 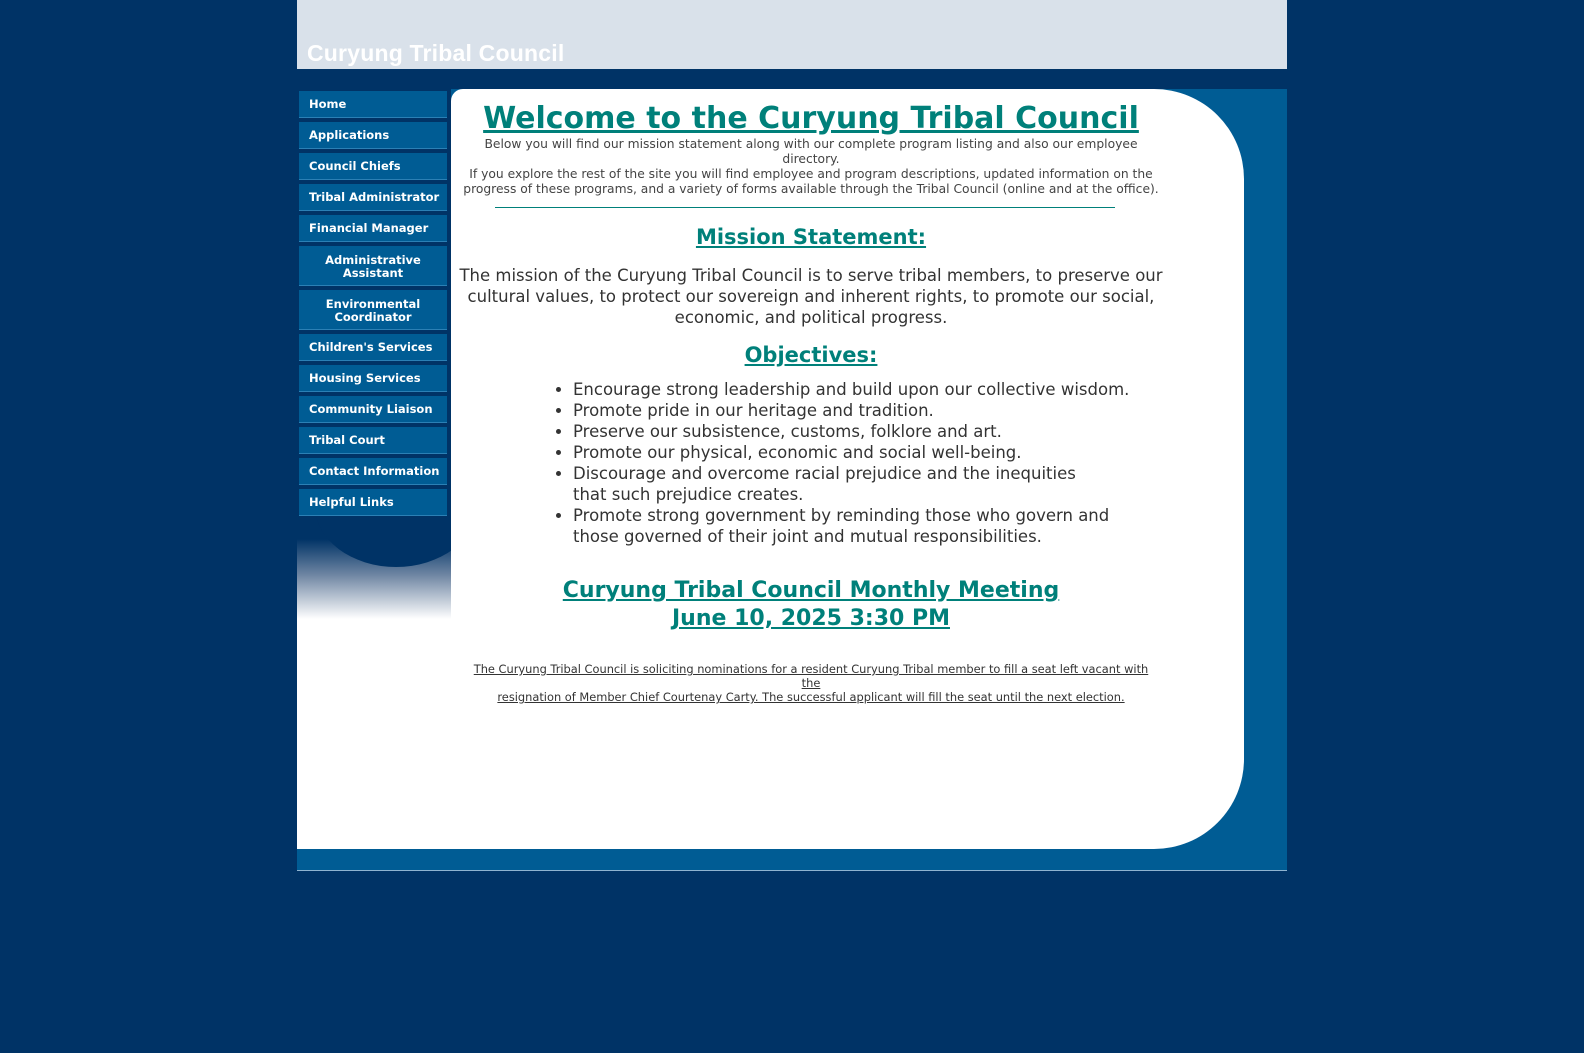 What do you see at coordinates (373, 135) in the screenshot?
I see `nav-item-applications: Applications` at bounding box center [373, 135].